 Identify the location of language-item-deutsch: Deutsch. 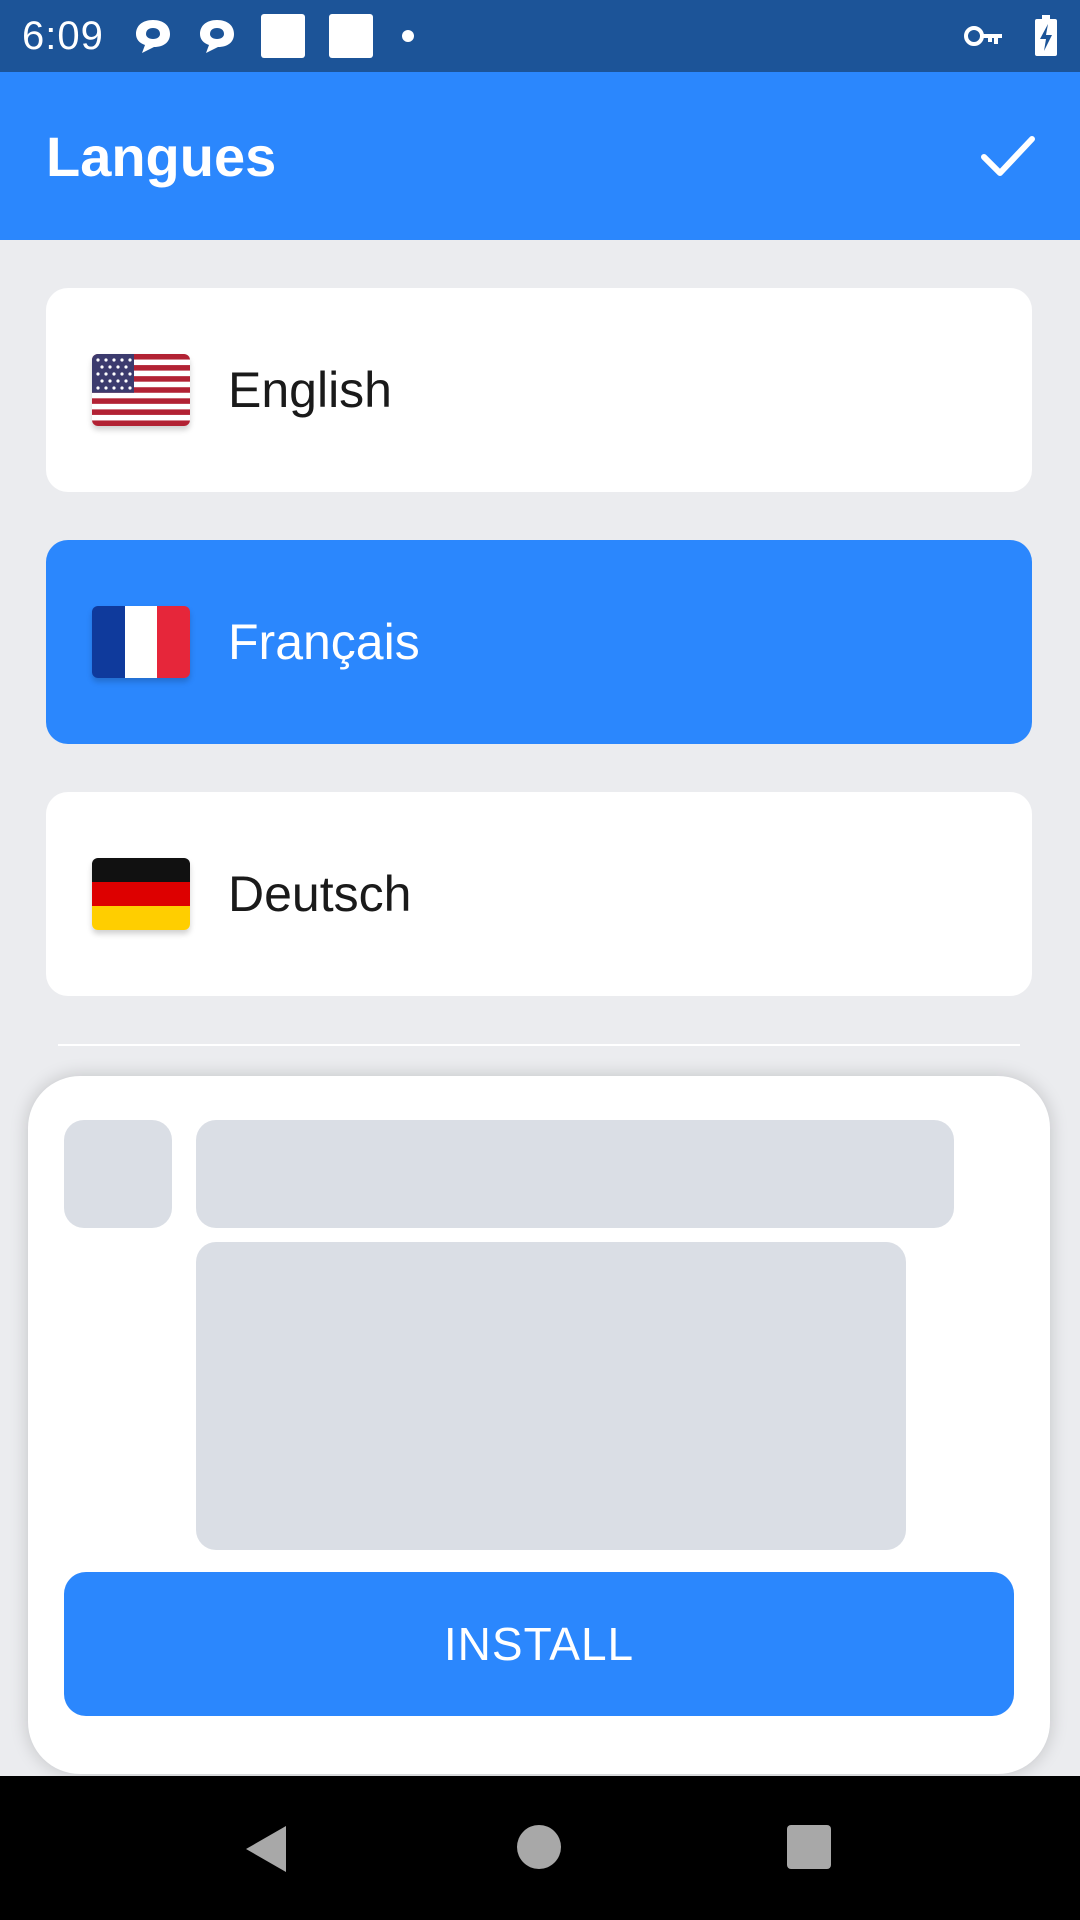
(539, 894).